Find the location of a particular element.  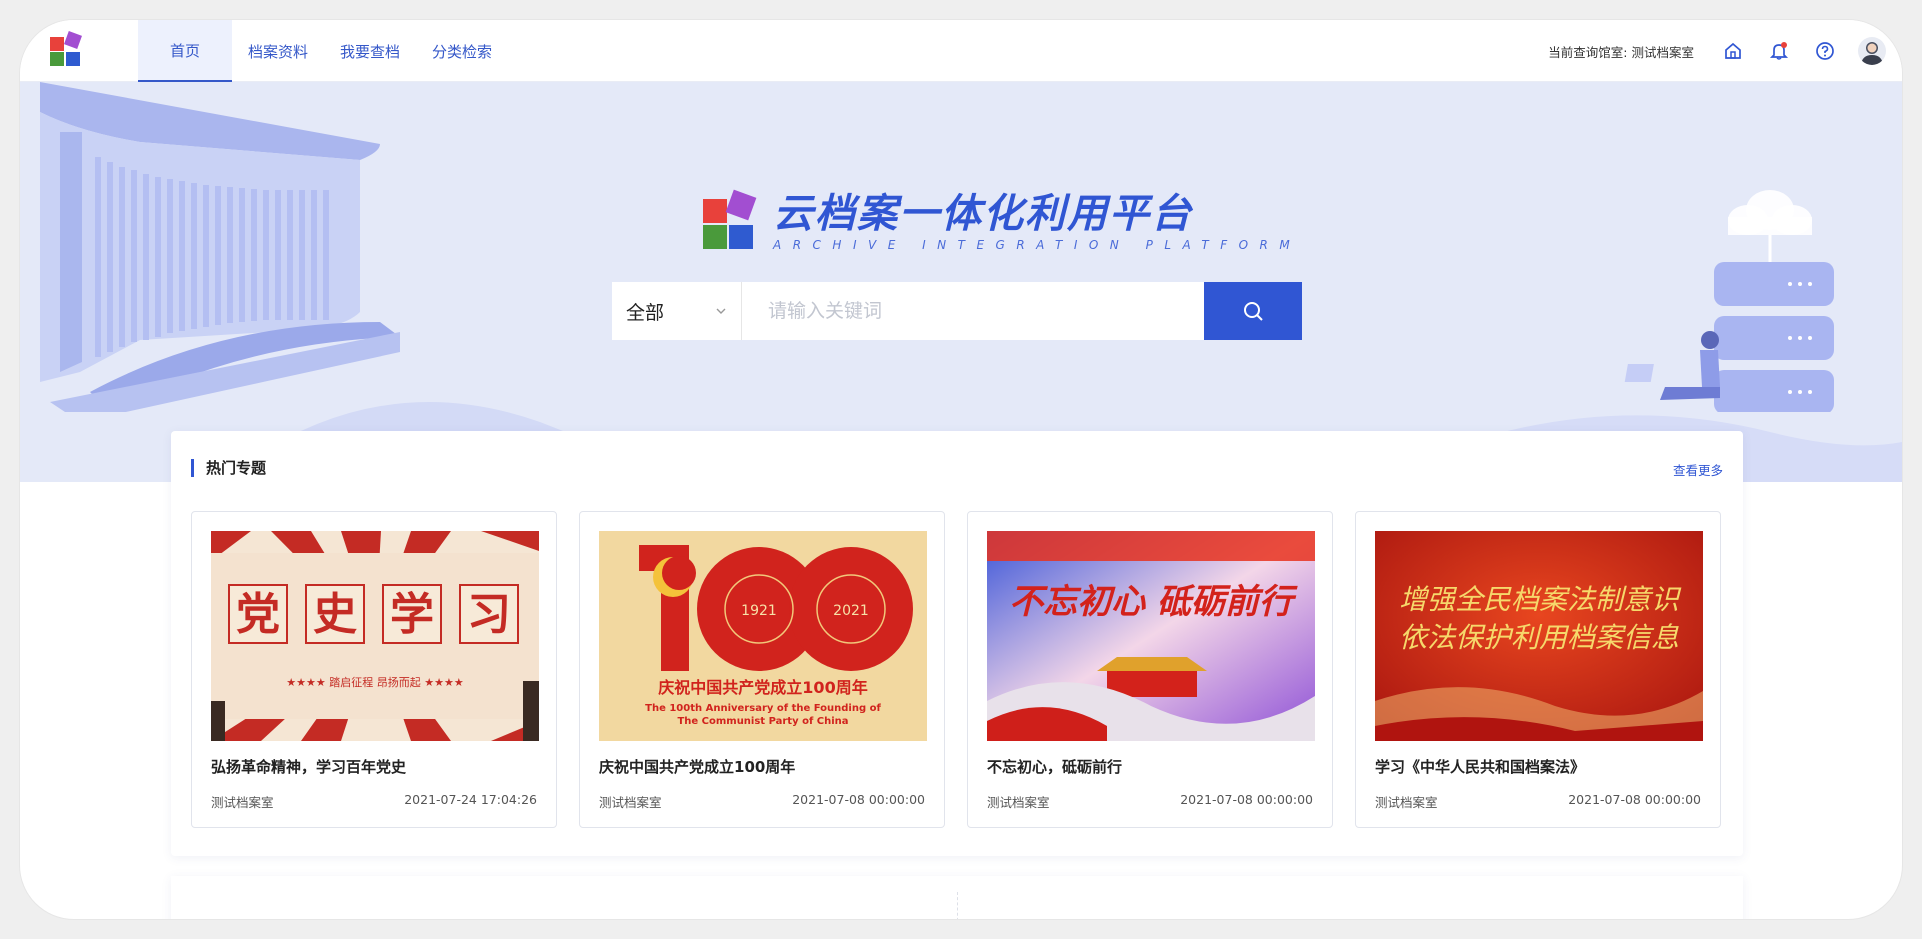

bell-icon is located at coordinates (1779, 51).